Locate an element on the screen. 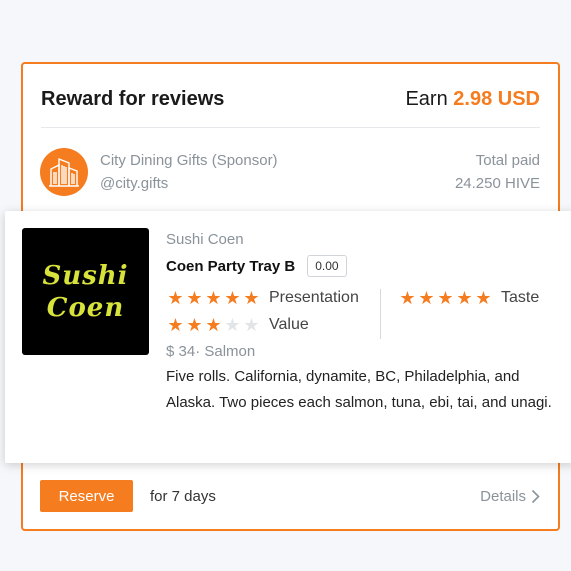 Image resolution: width=571 pixels, height=571 pixels. rating-presentation: ★ ★ ★ ★ ★ Presentation is located at coordinates (262, 298).